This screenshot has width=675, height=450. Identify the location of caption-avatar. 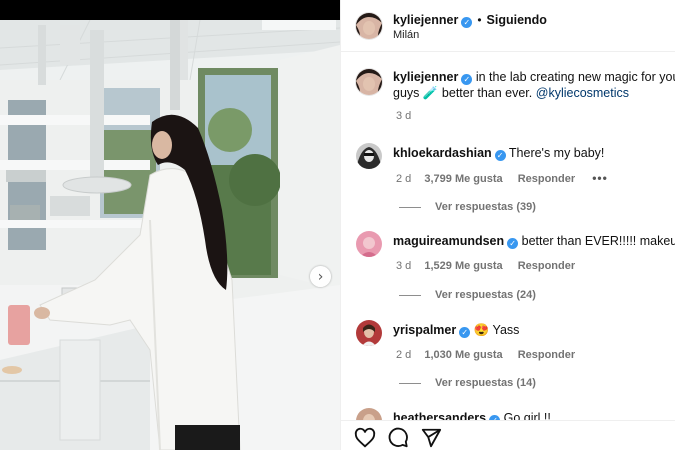
(369, 82).